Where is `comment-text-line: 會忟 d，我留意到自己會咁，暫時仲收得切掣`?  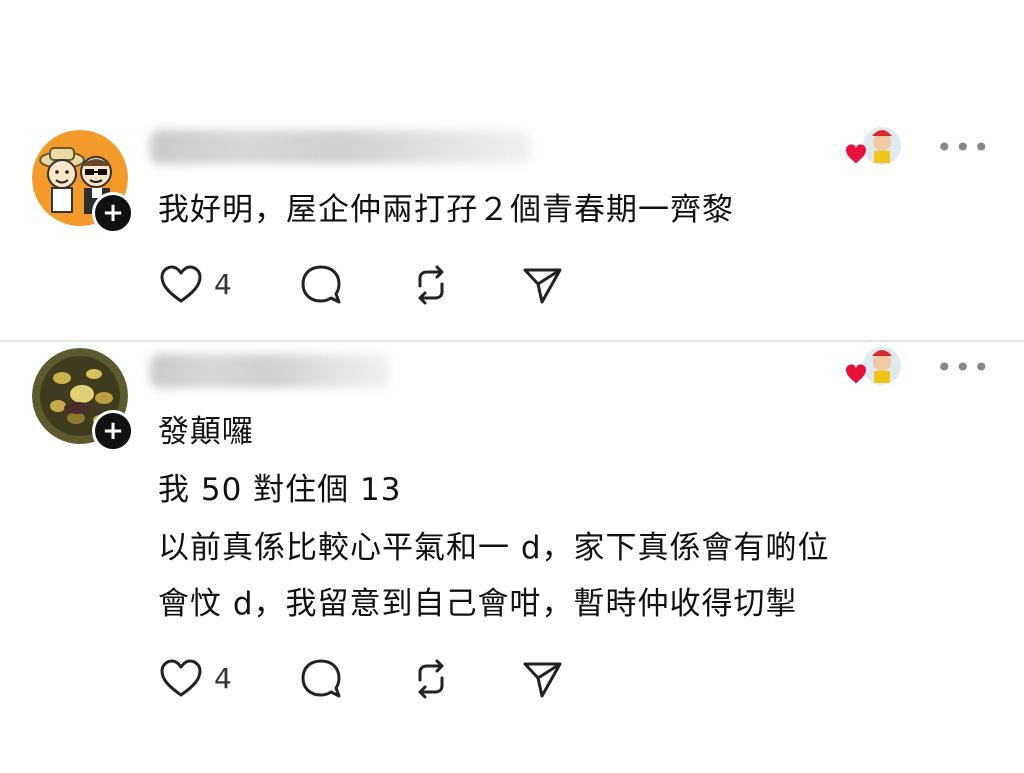
comment-text-line: 會忟 d，我留意到自己會咁，暫時仲收得切掣 is located at coordinates (478, 604).